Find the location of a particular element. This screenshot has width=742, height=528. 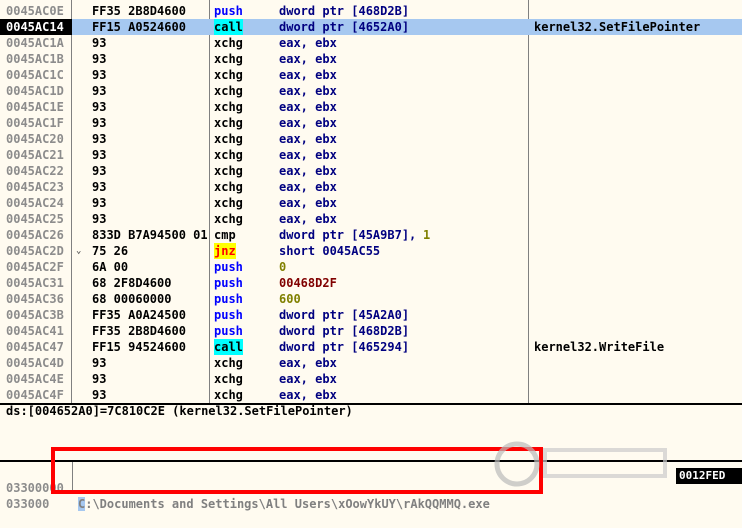

address: 0045AC4D is located at coordinates (35, 363).